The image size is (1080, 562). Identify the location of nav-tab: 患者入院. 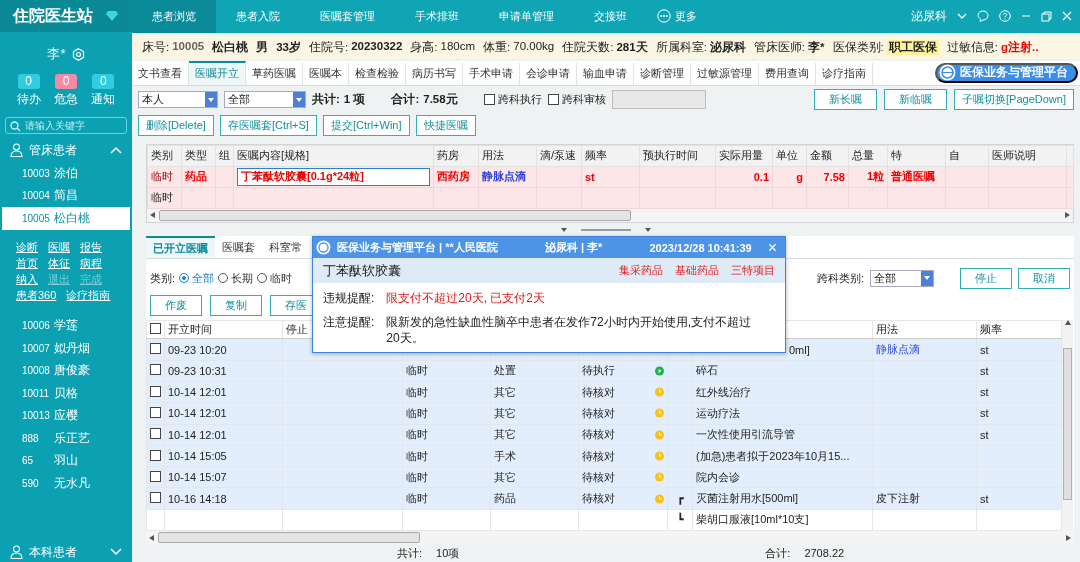
(258, 16).